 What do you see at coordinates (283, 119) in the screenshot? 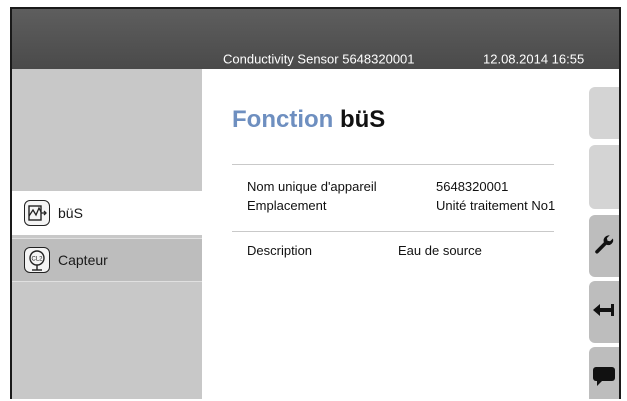
I see `title-prefix: Fonction` at bounding box center [283, 119].